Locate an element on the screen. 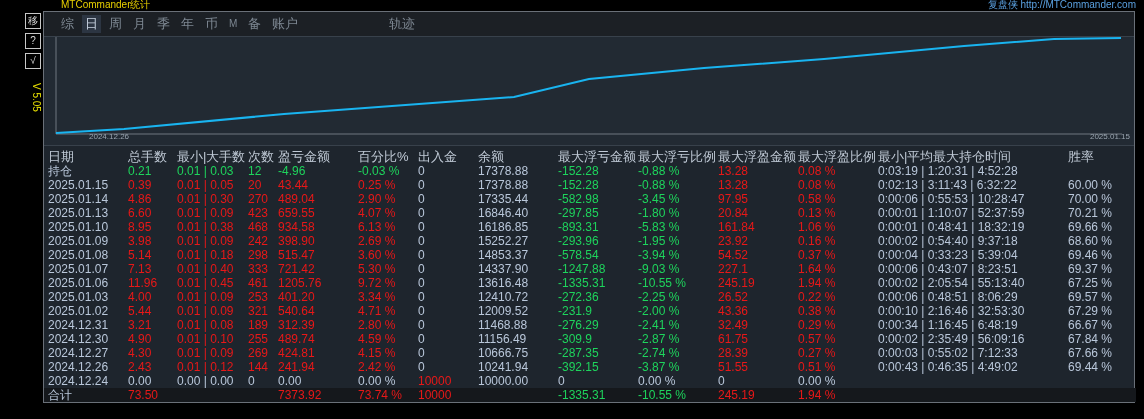 Image resolution: width=1144 pixels, height=419 pixels. site-link: 复盘侠 http://MTCommander.com is located at coordinates (1061, 5).